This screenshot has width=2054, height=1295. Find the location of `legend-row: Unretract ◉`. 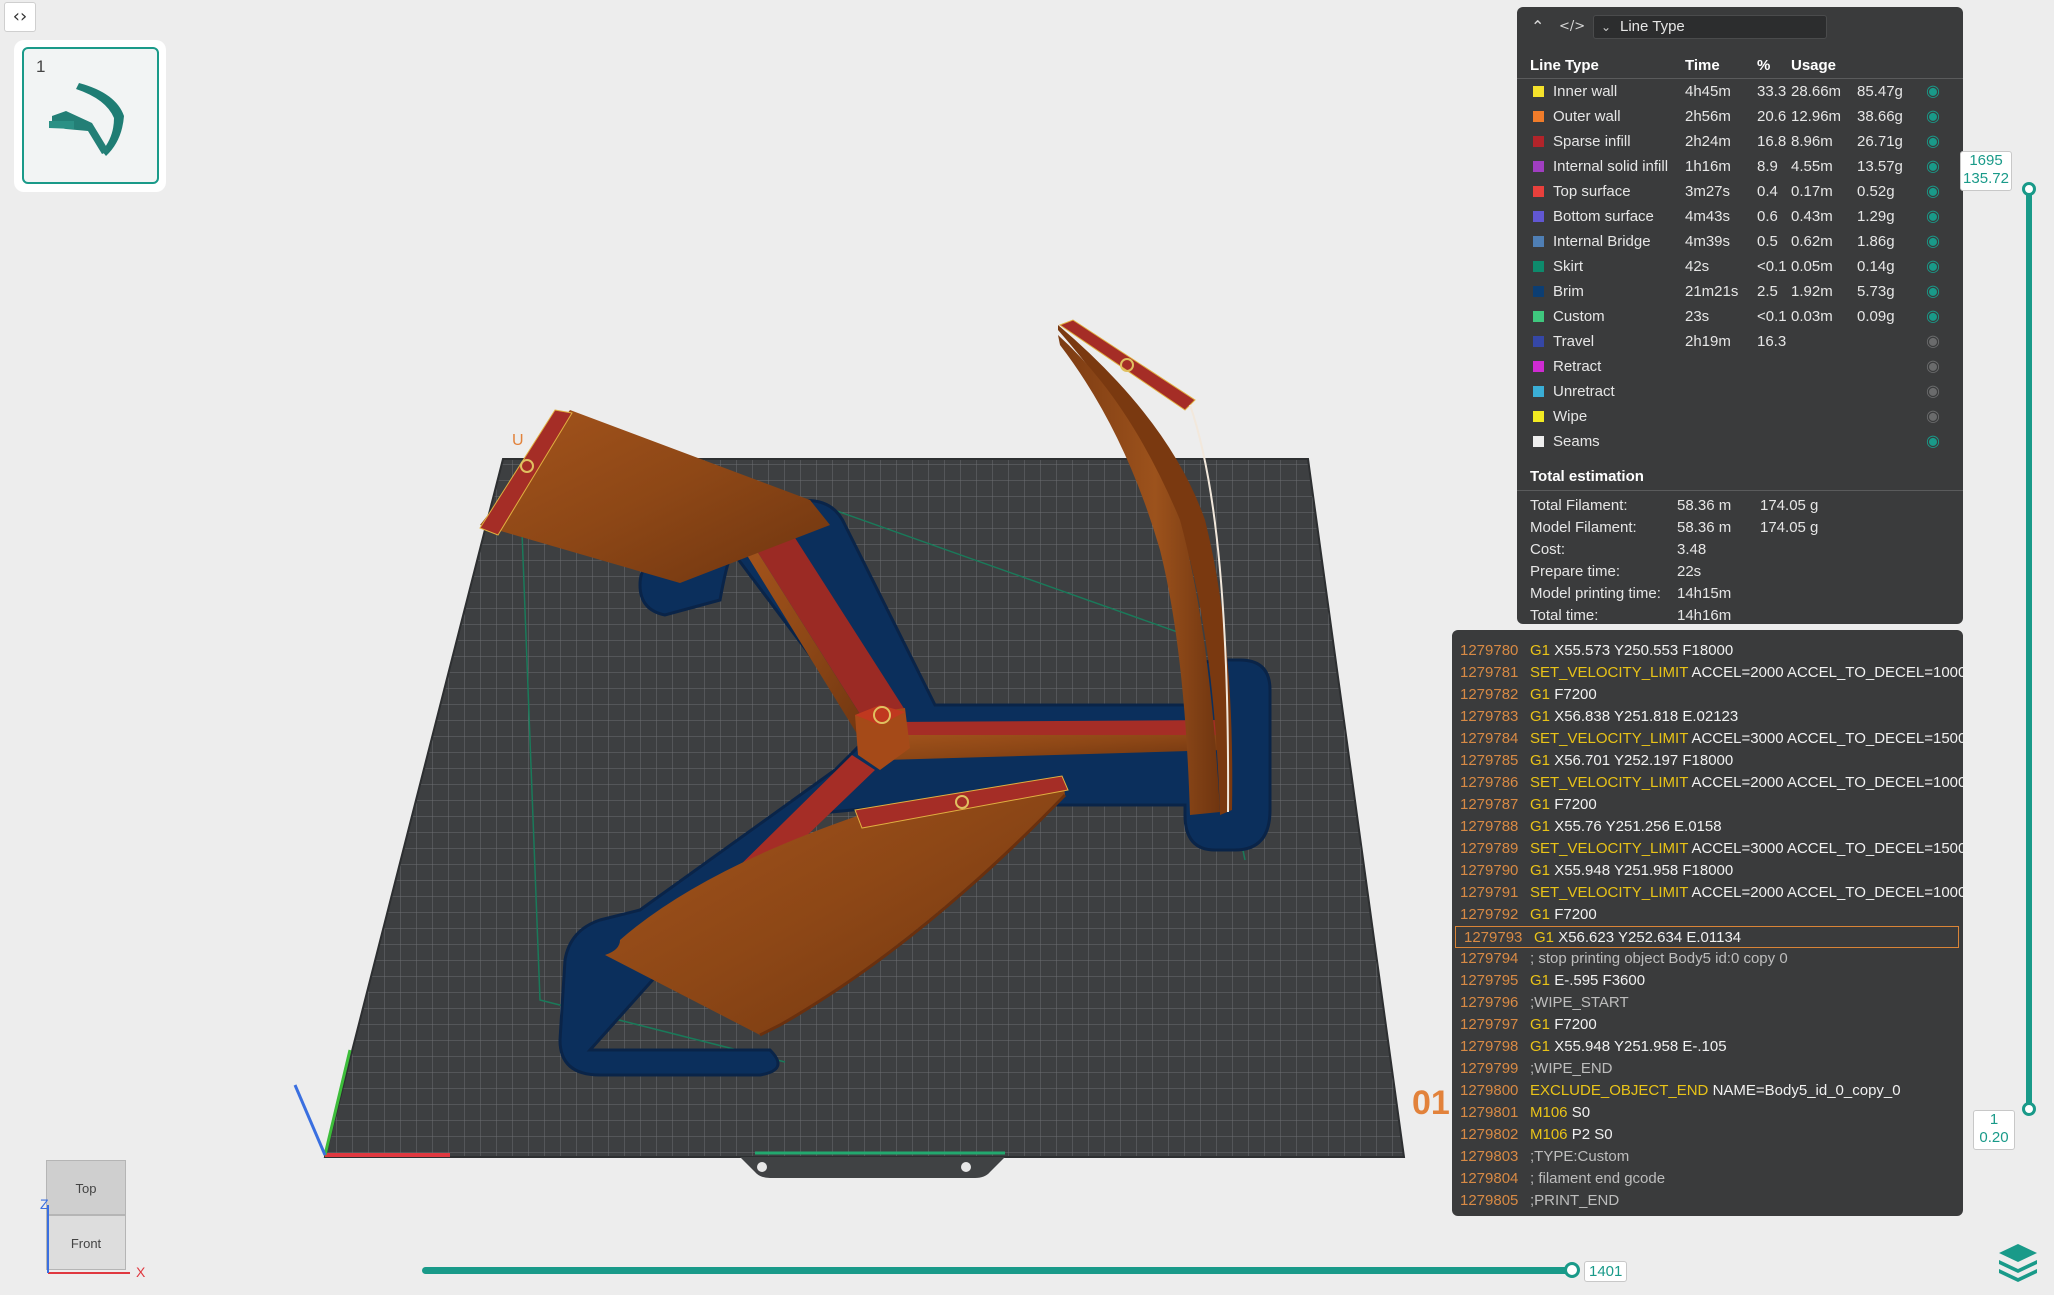

legend-row: Unretract ◉ is located at coordinates (1740, 392).